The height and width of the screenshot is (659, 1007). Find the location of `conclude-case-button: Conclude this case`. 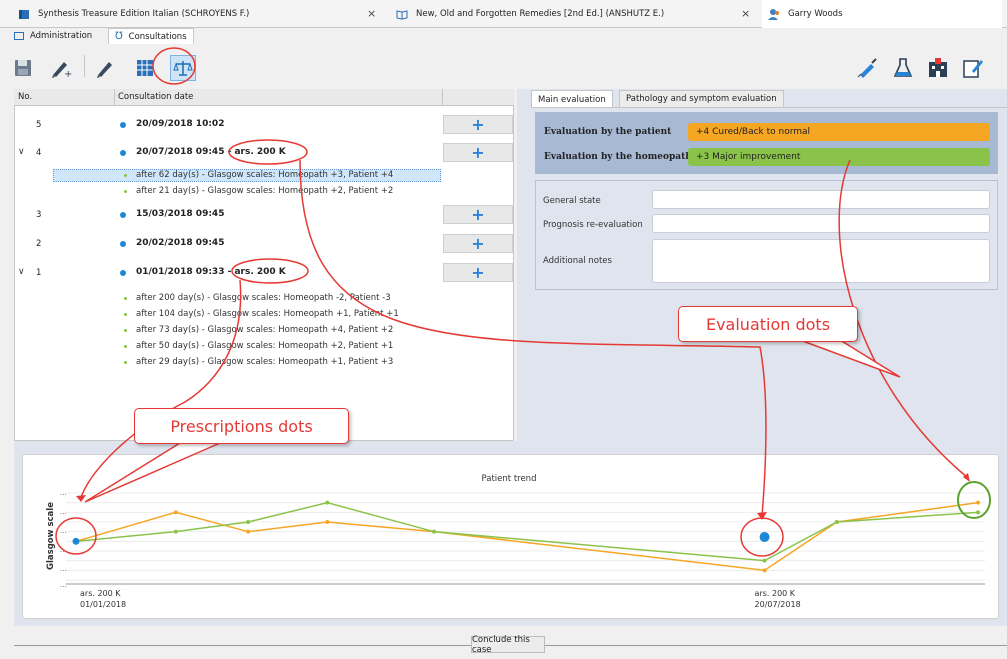

conclude-case-button: Conclude this case is located at coordinates (508, 645).